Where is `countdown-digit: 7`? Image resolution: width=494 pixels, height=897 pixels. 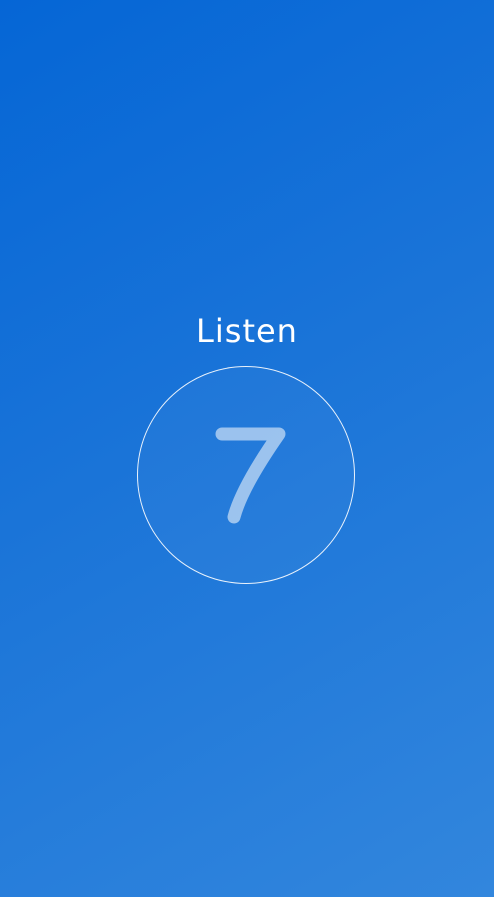
countdown-digit: 7 is located at coordinates (250, 475).